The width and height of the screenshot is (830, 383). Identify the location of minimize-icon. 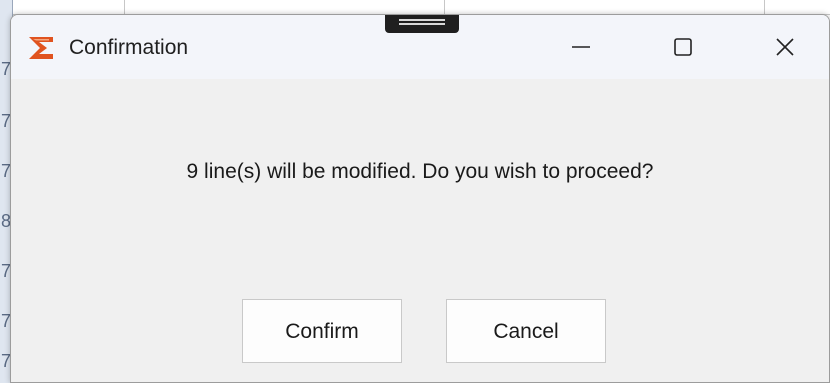
(581, 47).